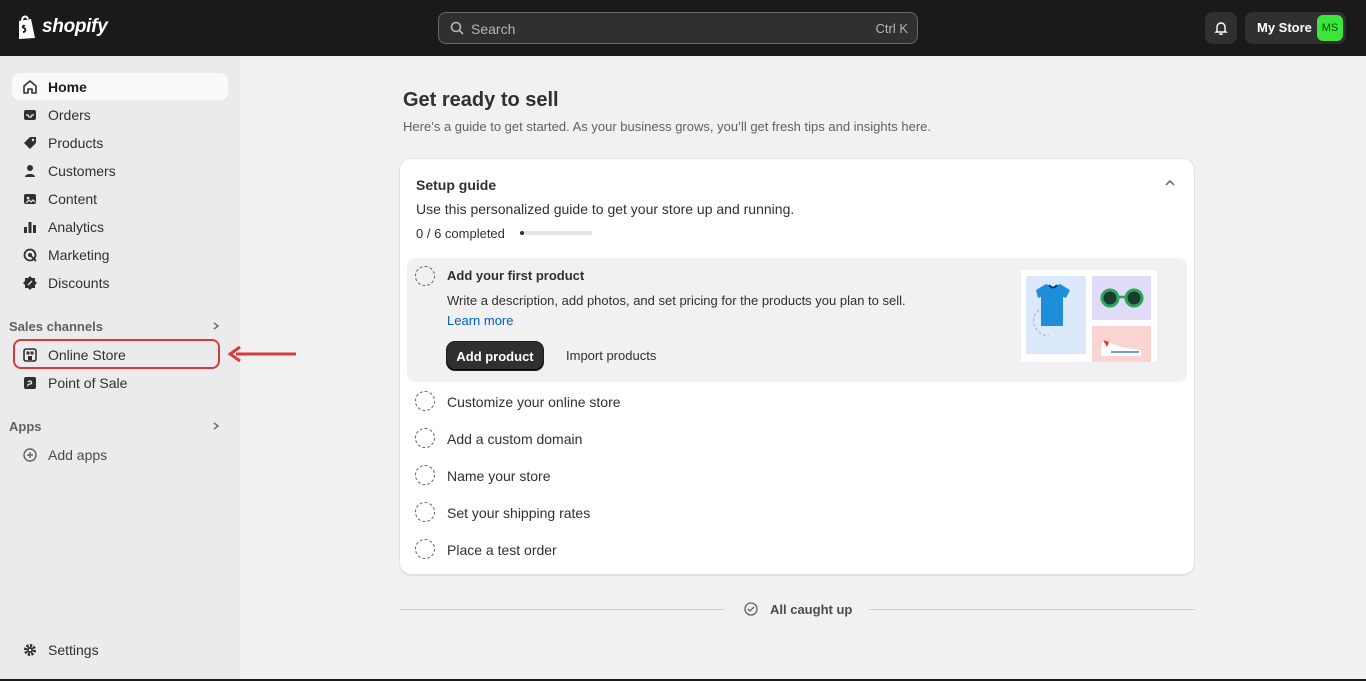 This screenshot has height=681, width=1366. Describe the element at coordinates (116, 354) in the screenshot. I see `annotation-highlight` at that location.